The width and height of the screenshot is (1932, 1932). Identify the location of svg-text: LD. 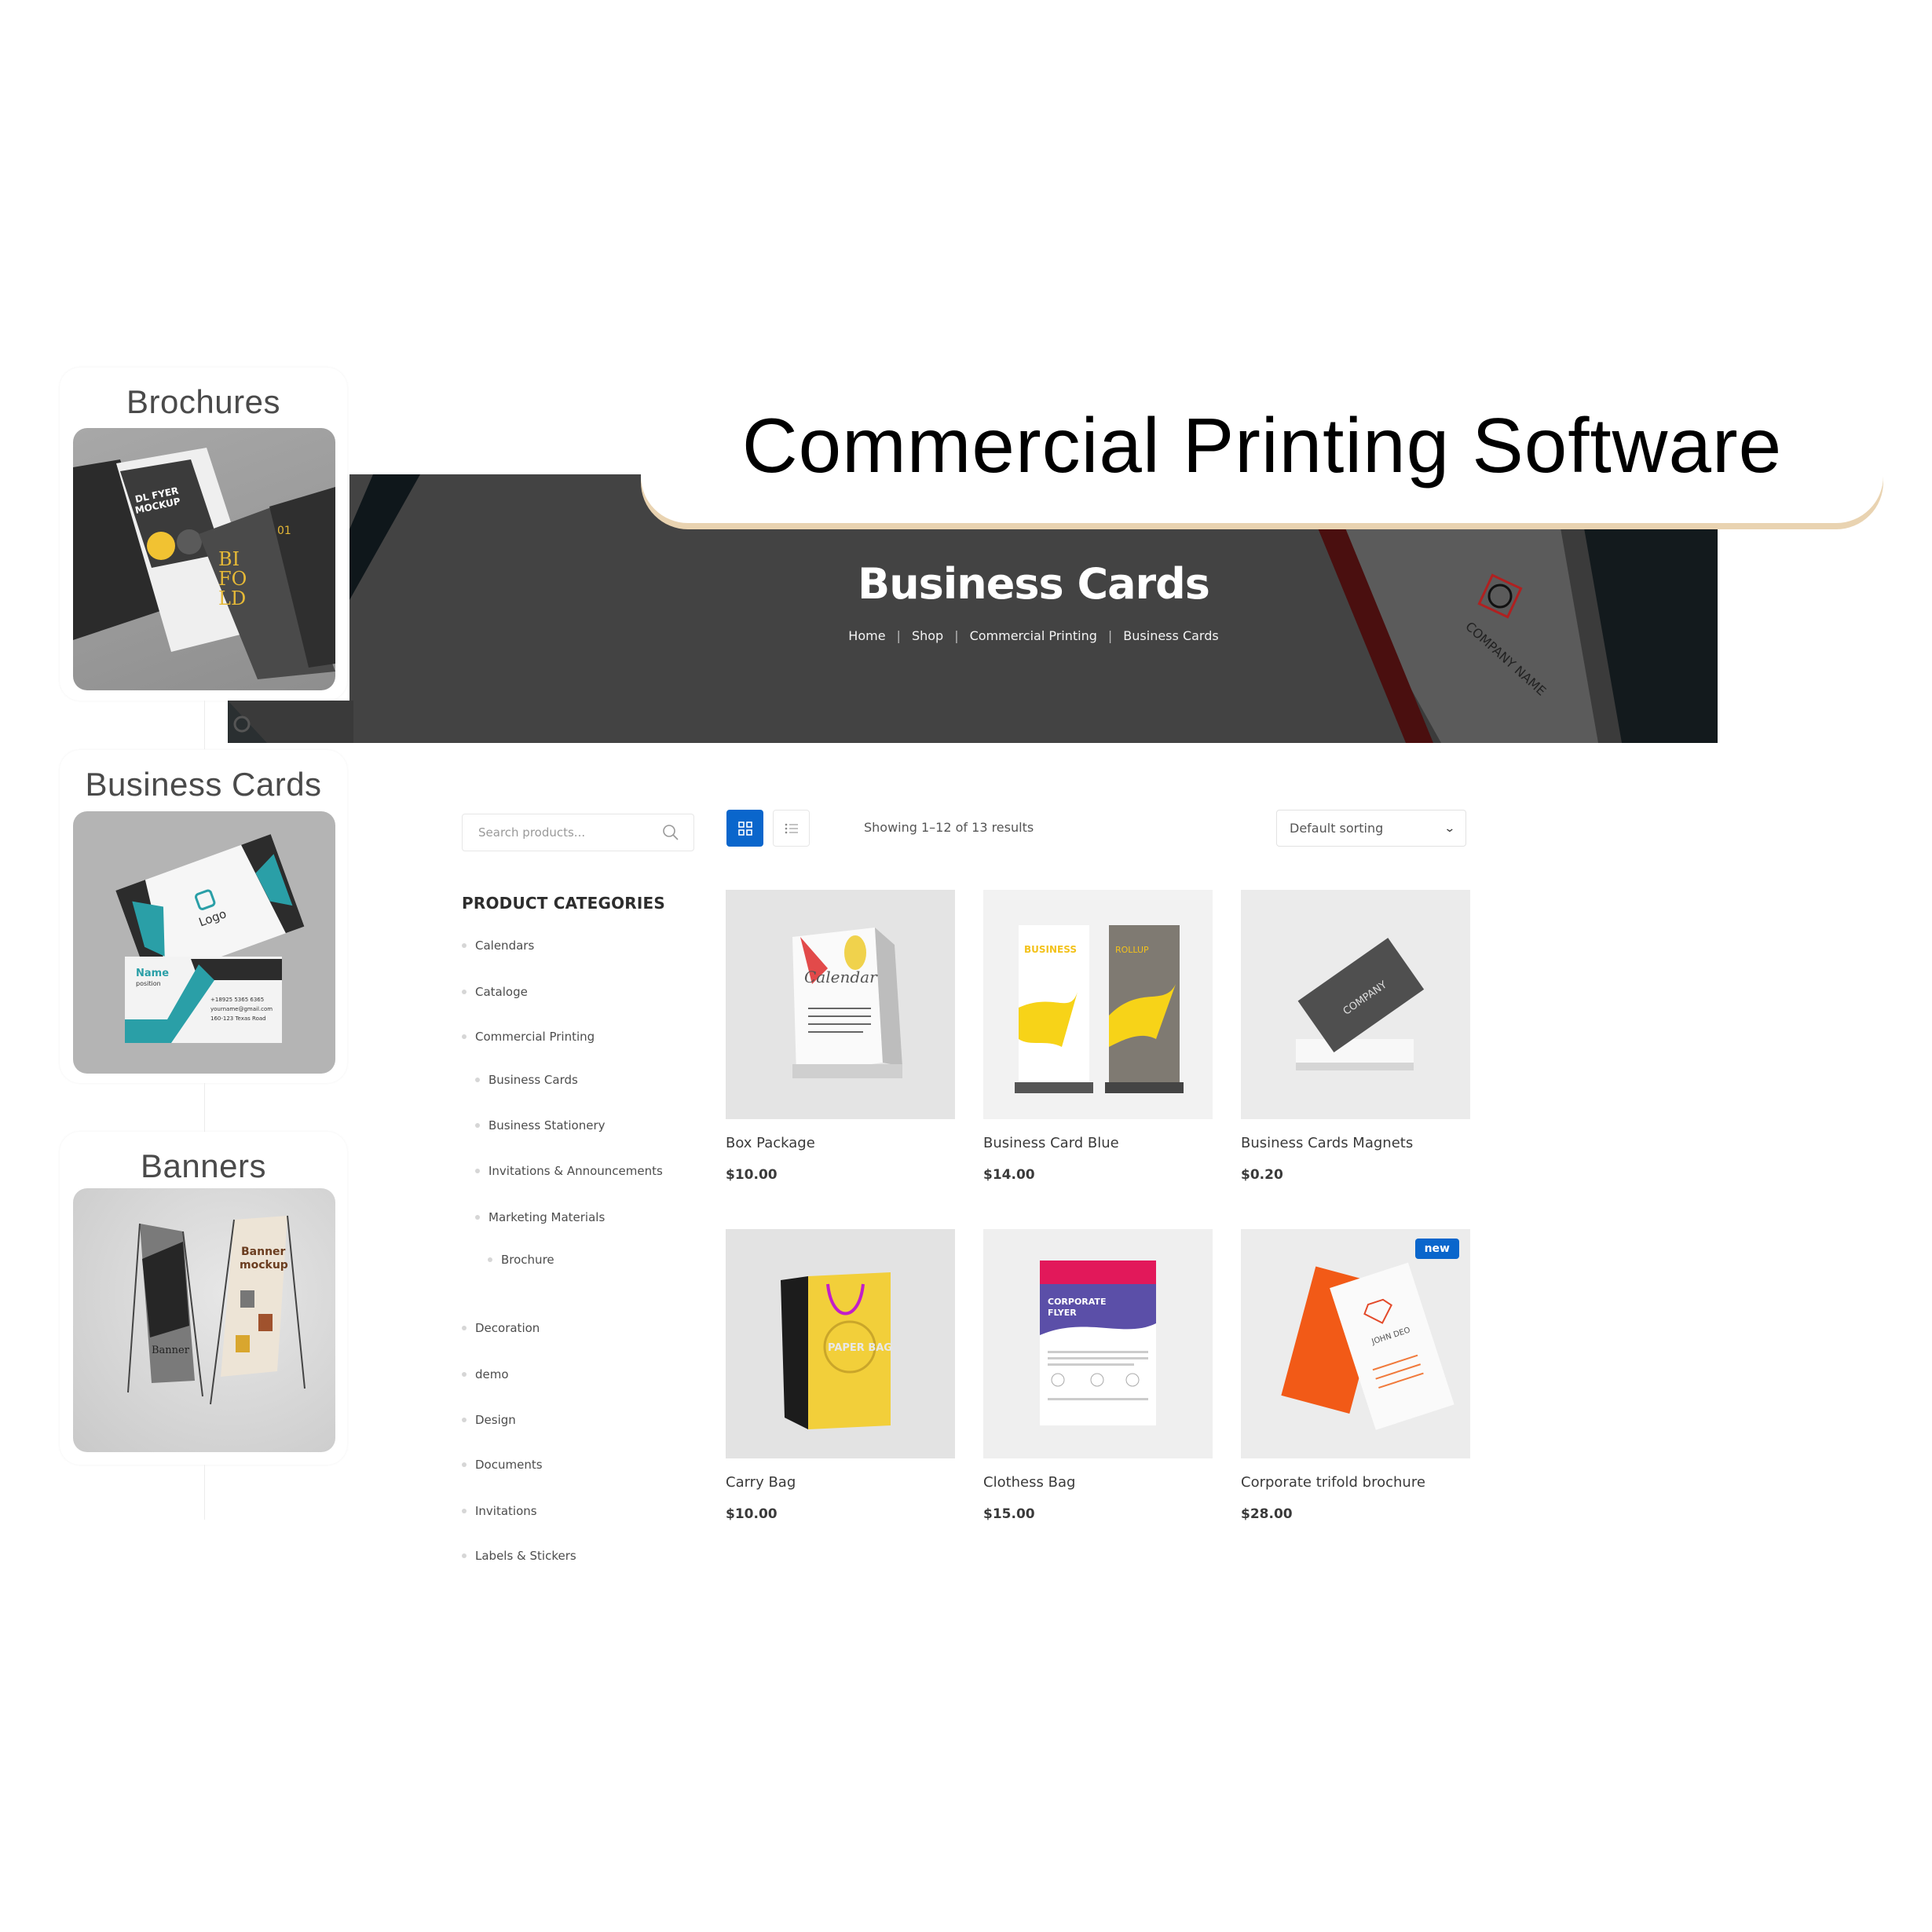
(232, 598).